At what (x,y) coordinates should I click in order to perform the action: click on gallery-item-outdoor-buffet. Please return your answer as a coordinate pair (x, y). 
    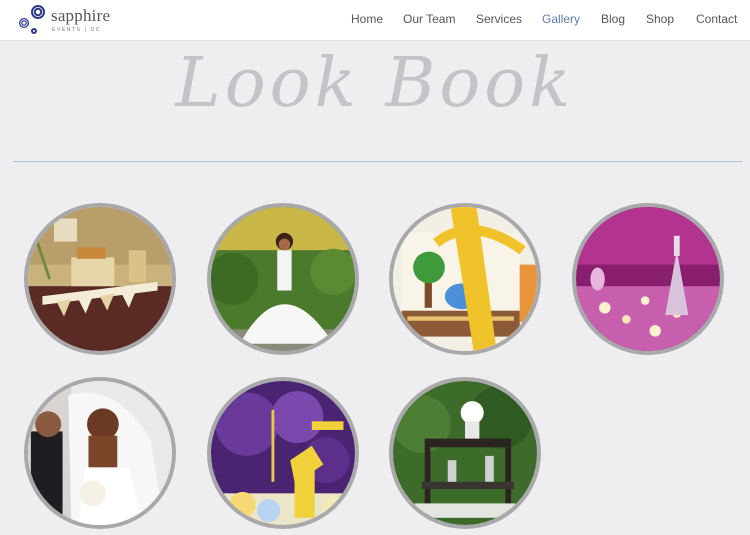
    Looking at the image, I should click on (465, 453).